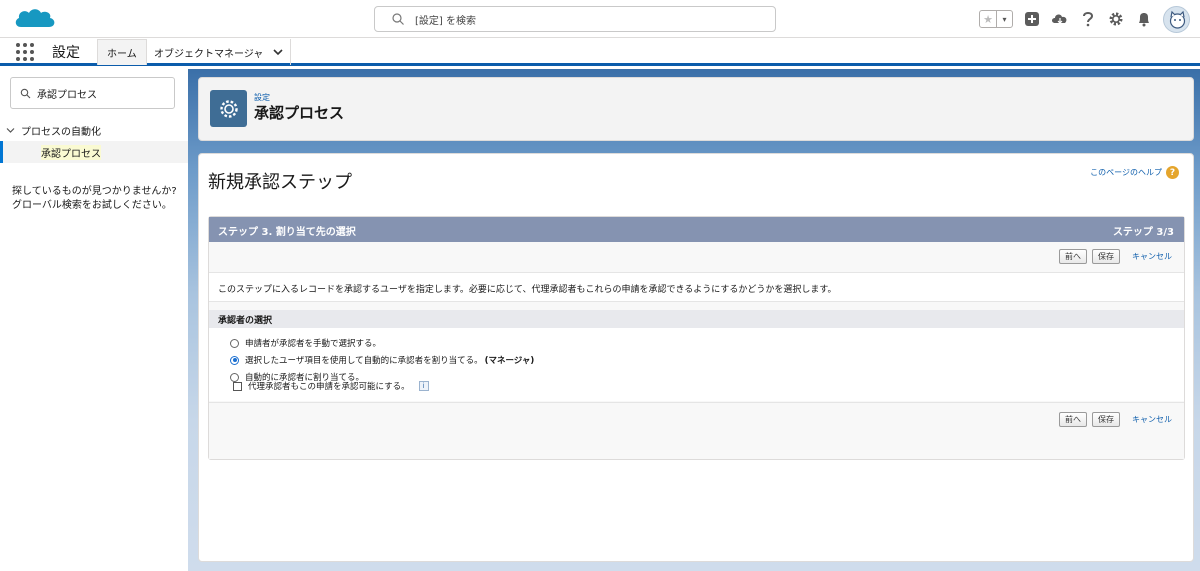 Image resolution: width=1200 pixels, height=571 pixels. I want to click on radio-button-selected, so click(234, 360).